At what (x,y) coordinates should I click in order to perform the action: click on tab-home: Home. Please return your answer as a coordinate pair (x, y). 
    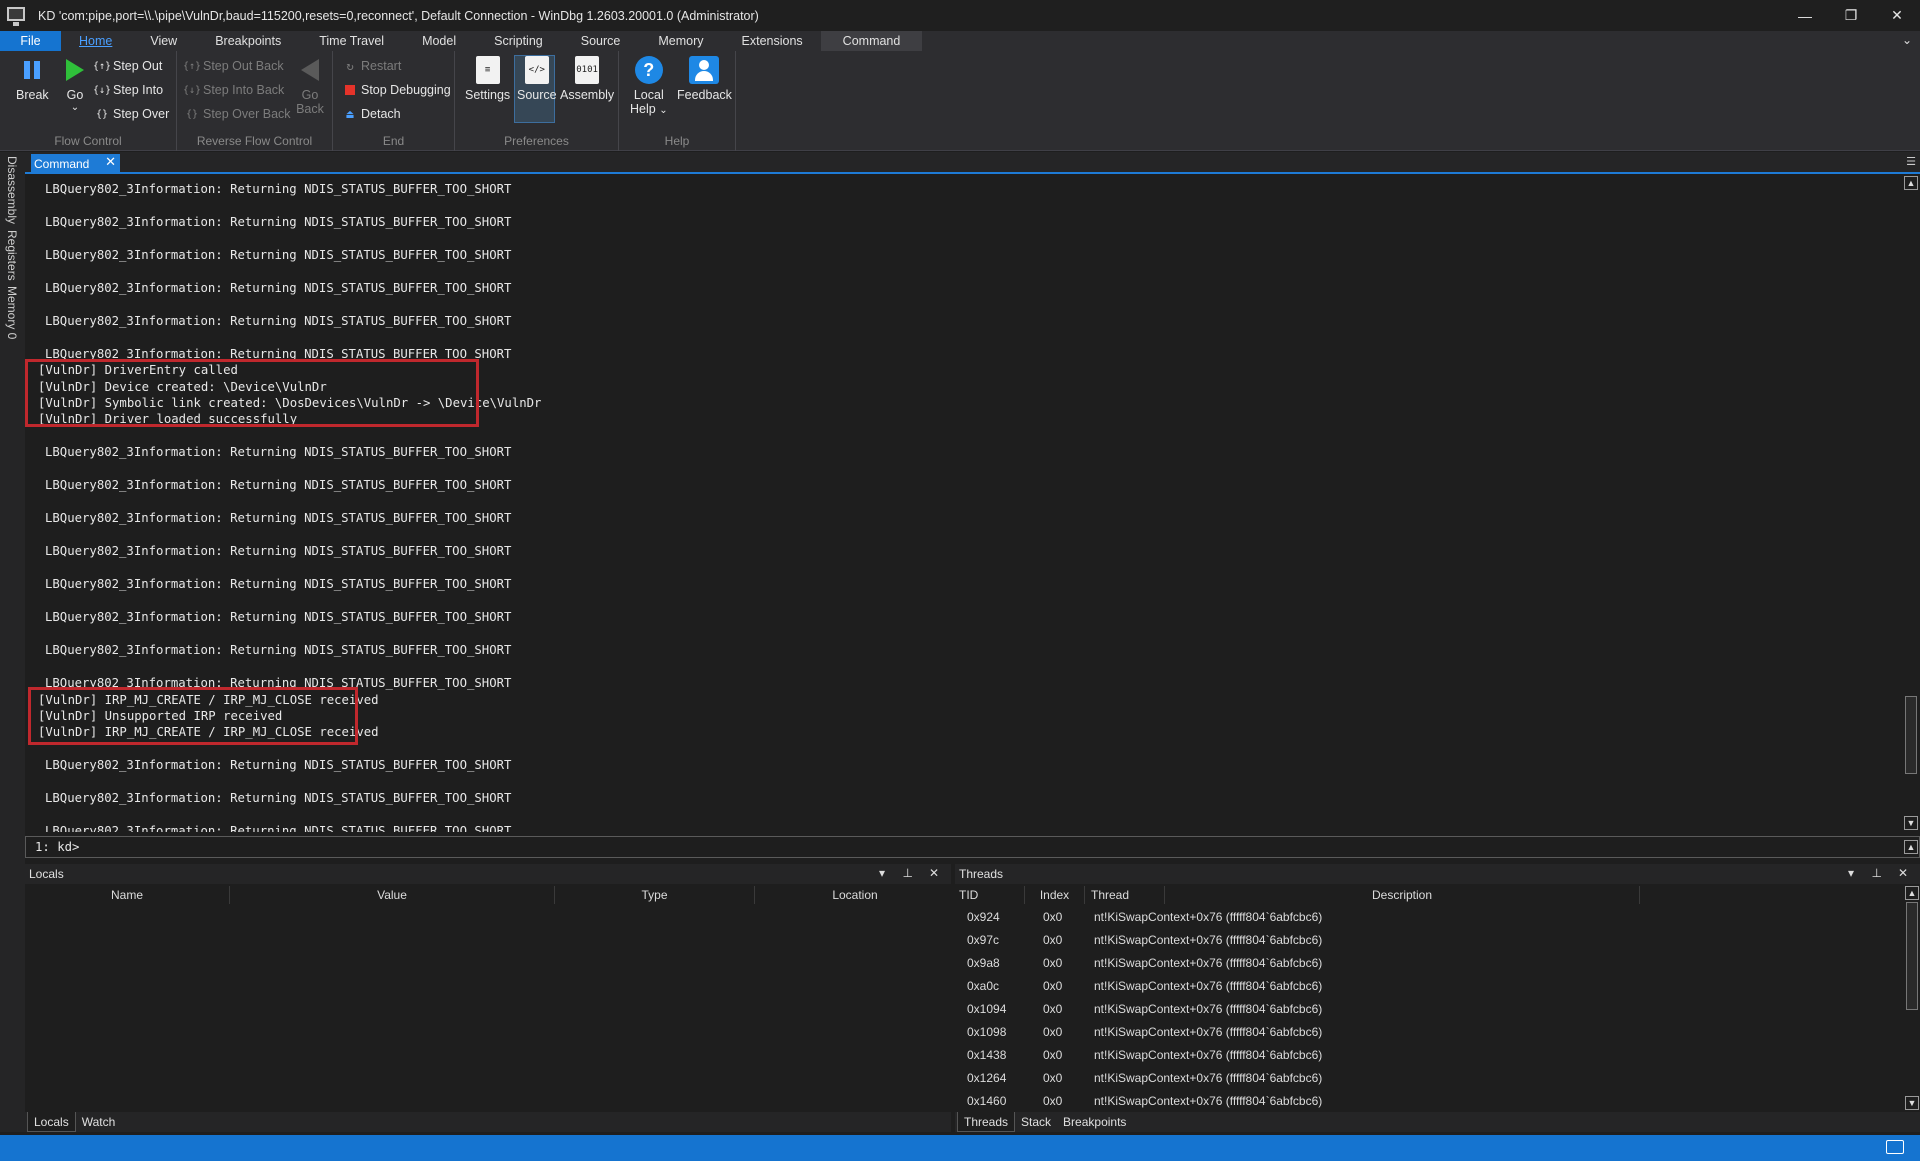
    Looking at the image, I should click on (95, 41).